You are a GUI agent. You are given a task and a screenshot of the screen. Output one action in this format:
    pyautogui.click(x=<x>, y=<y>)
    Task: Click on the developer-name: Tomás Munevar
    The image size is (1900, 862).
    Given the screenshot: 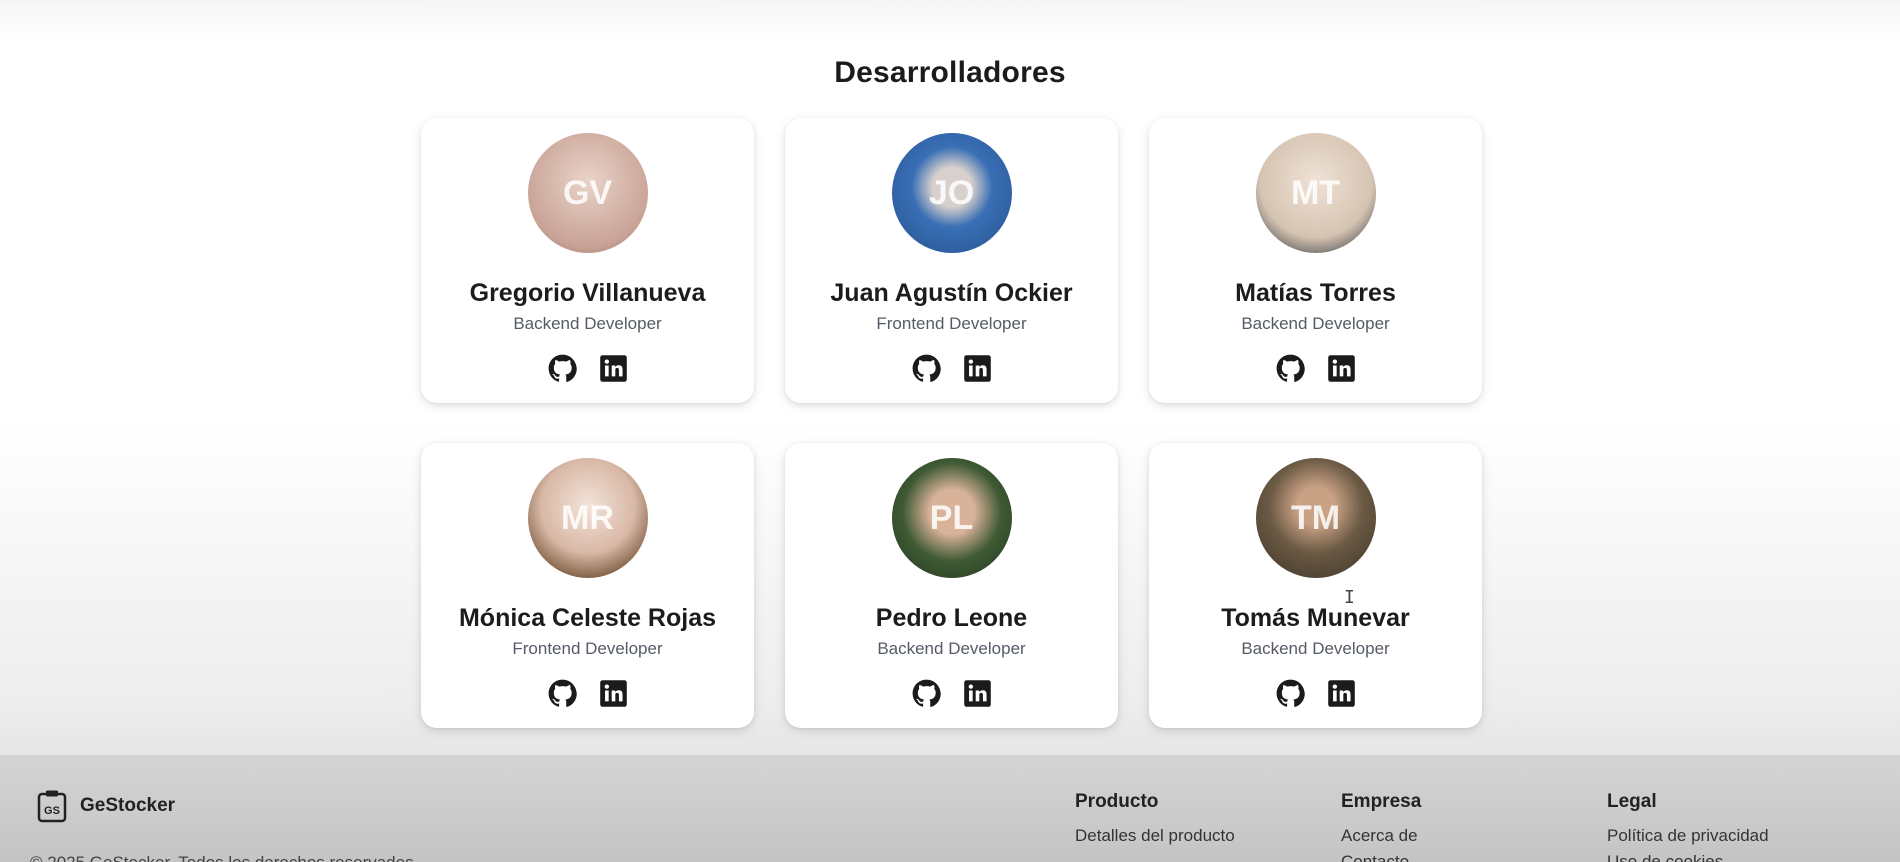 What is the action you would take?
    pyautogui.click(x=1315, y=618)
    